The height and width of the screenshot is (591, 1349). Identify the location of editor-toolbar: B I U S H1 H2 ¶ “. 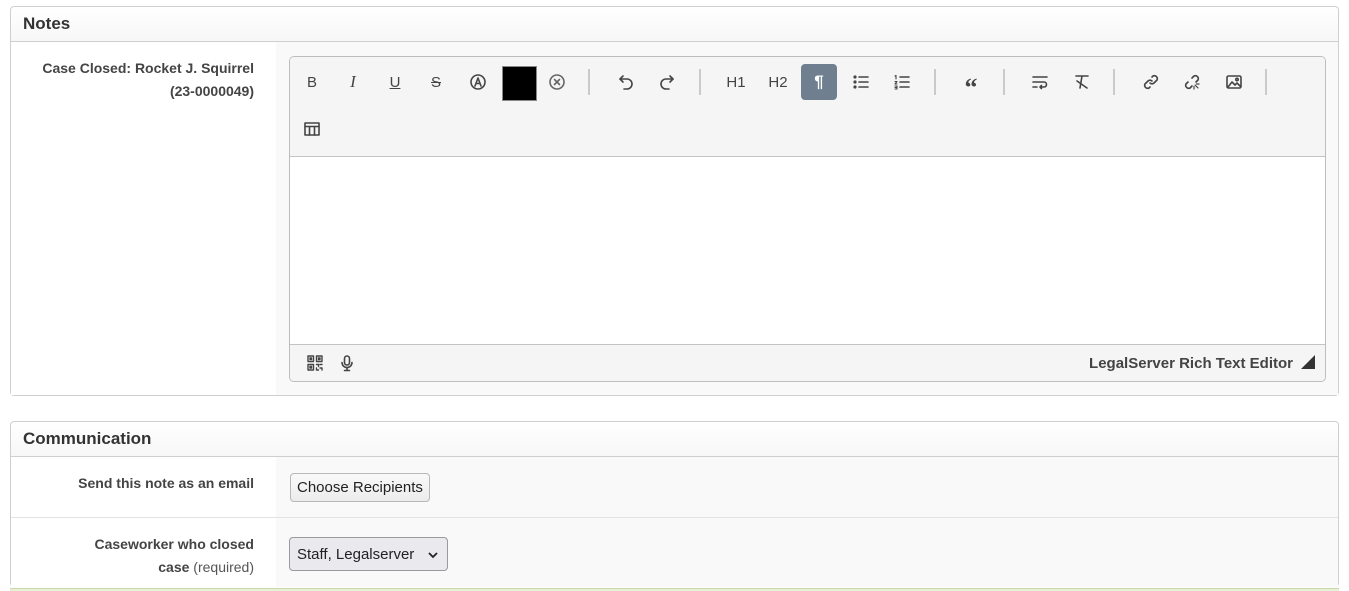
(807, 107).